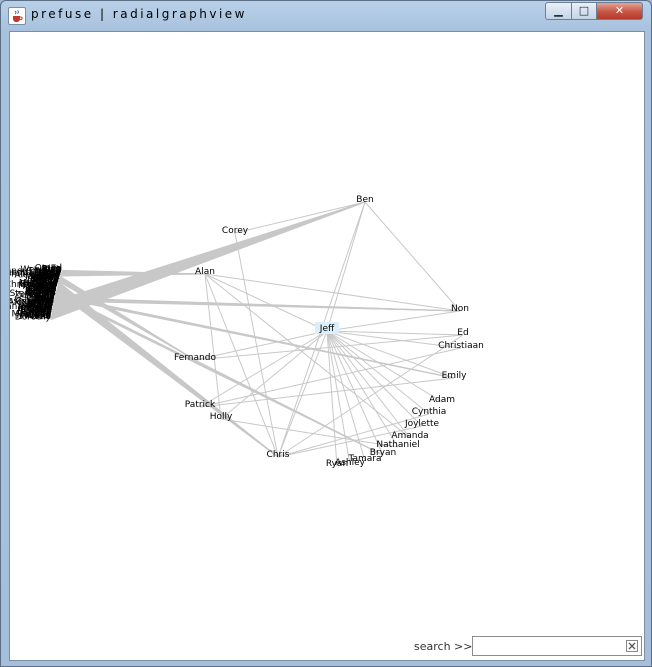 This screenshot has width=652, height=667. Describe the element at coordinates (33, 318) in the screenshot. I see `graph-leaf-node: Dorothy` at that location.